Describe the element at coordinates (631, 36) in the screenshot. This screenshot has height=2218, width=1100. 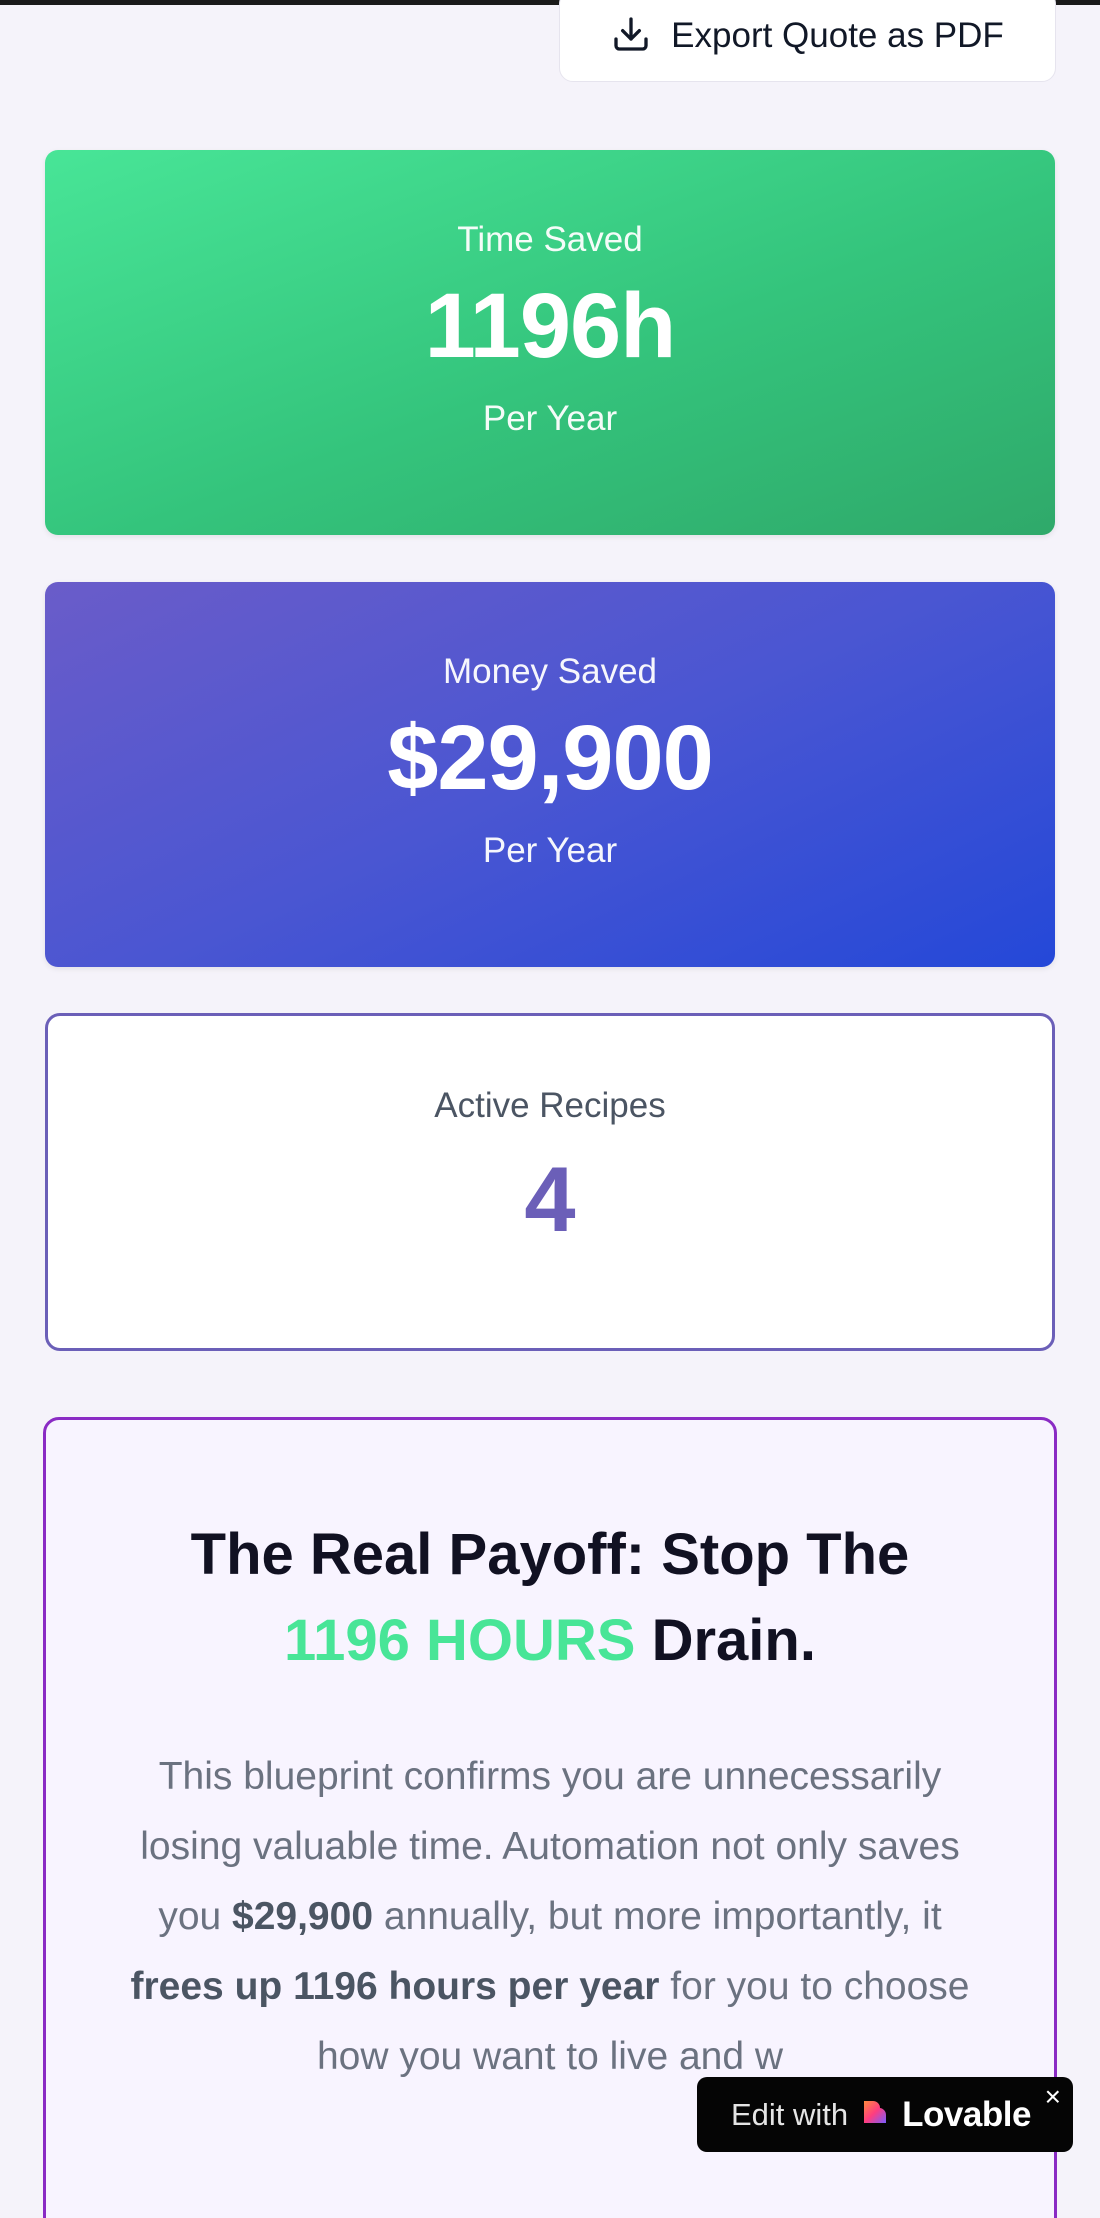
I see `download-icon` at that location.